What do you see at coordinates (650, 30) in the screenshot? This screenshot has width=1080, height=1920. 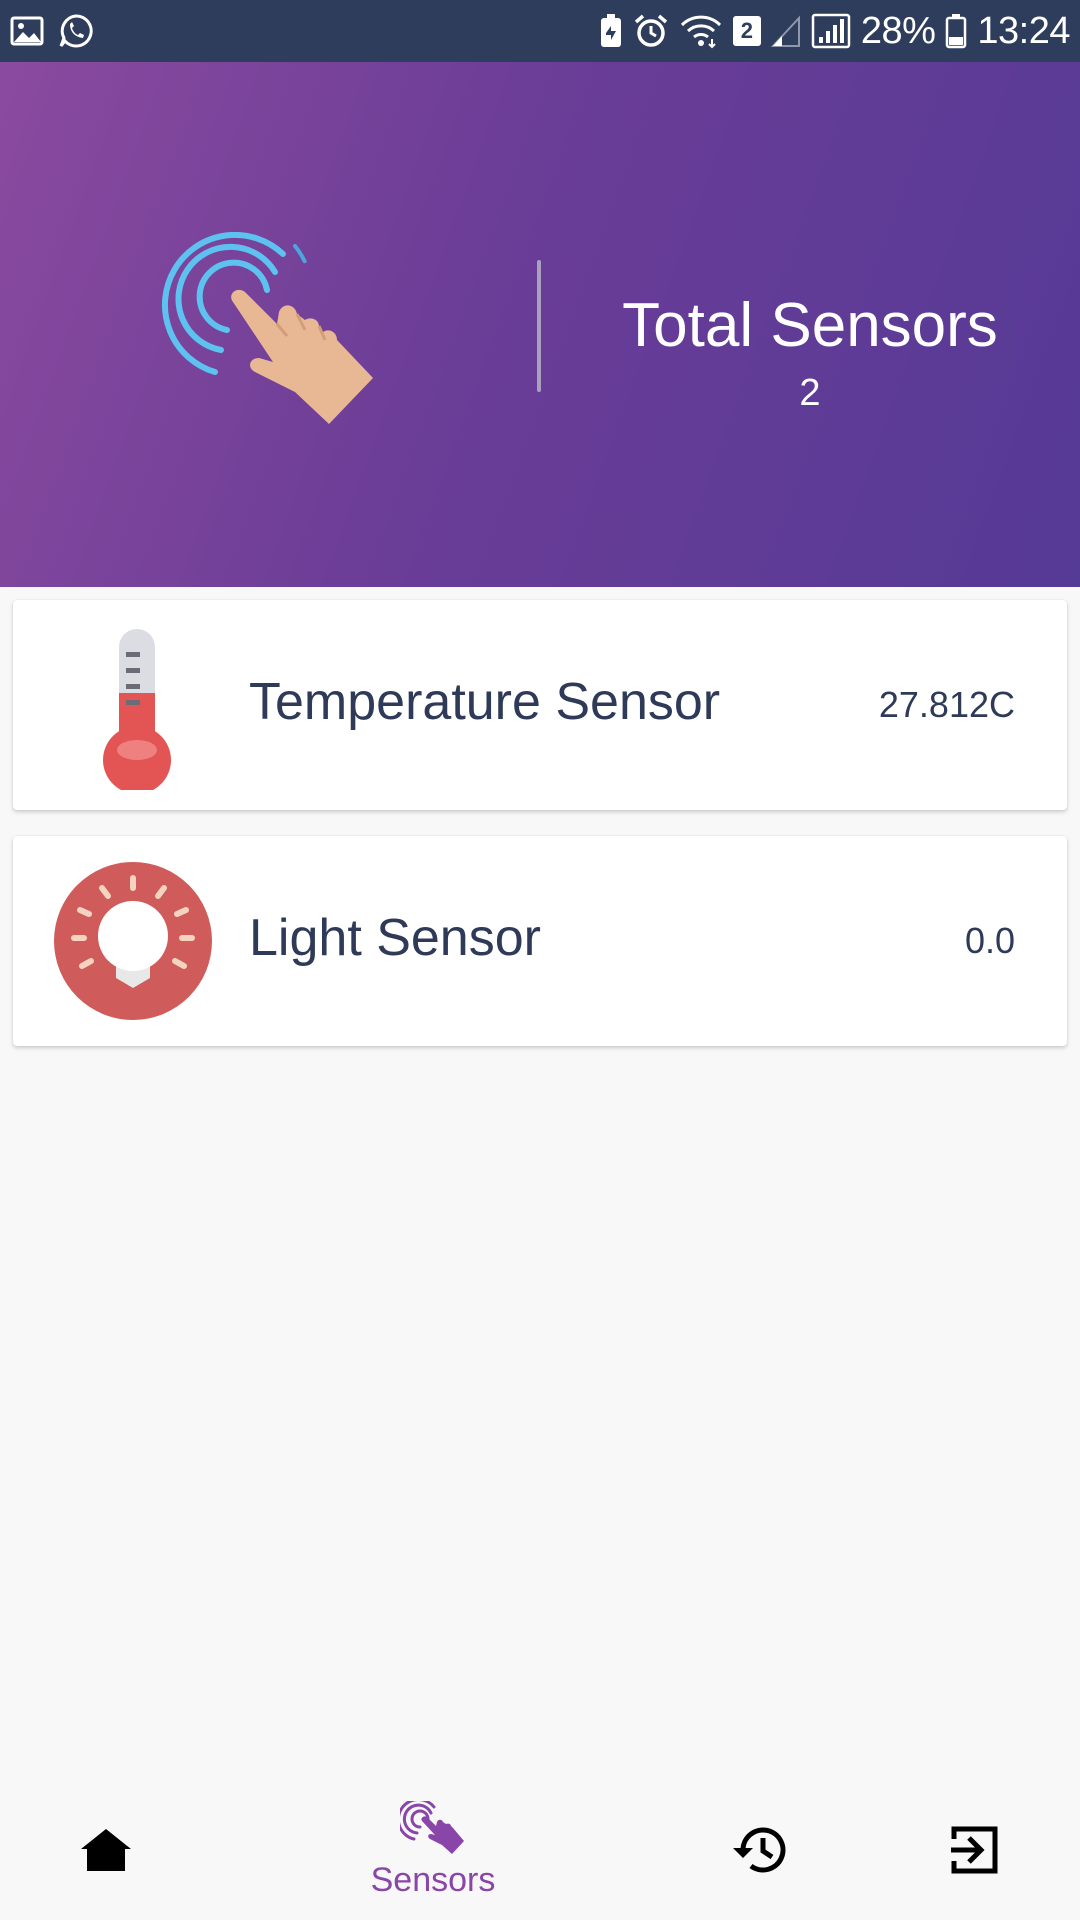 I see `alarm-icon` at bounding box center [650, 30].